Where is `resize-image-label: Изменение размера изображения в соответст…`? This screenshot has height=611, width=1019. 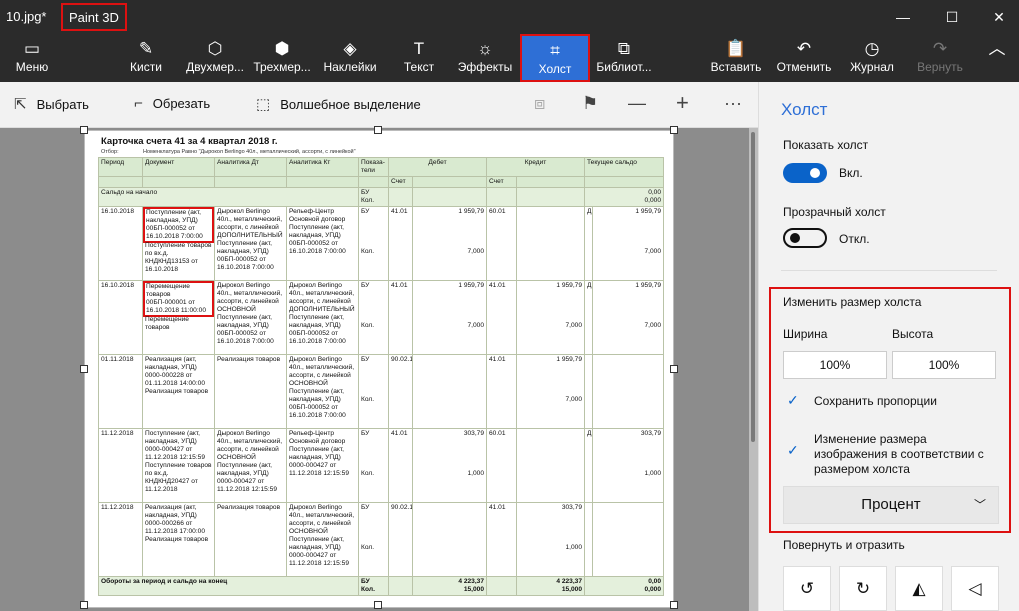 resize-image-label: Изменение размера изображения в соответст… is located at coordinates (899, 454).